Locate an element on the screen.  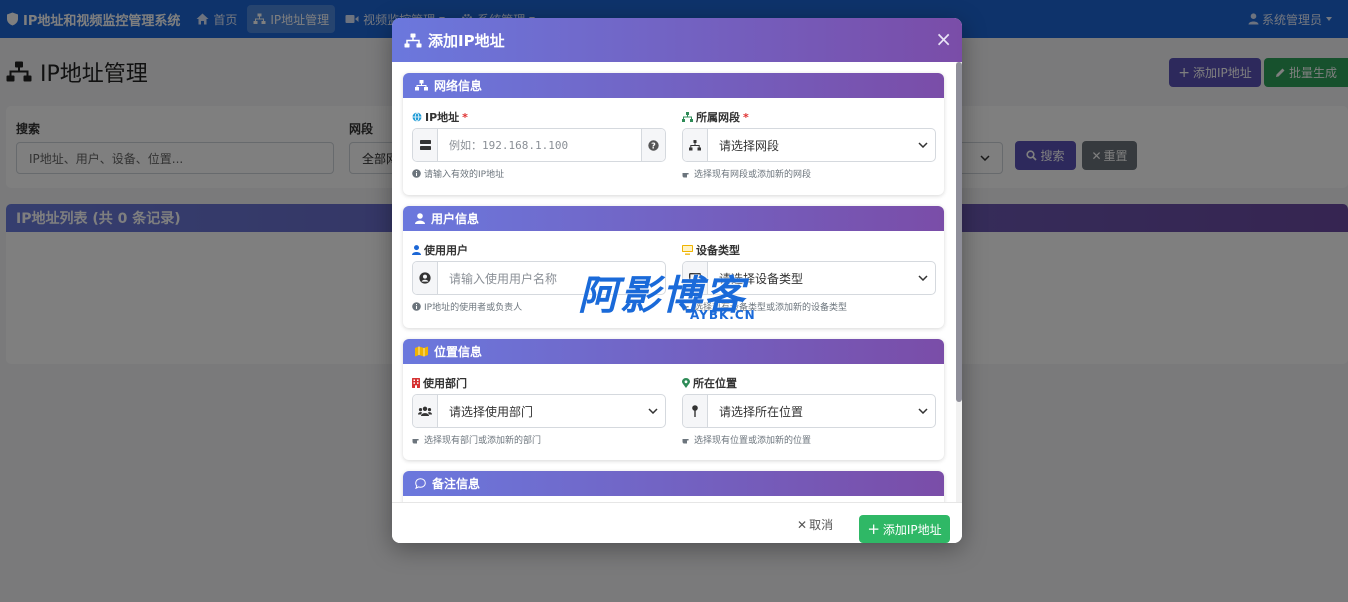
section-title: 网络信息 is located at coordinates (458, 86).